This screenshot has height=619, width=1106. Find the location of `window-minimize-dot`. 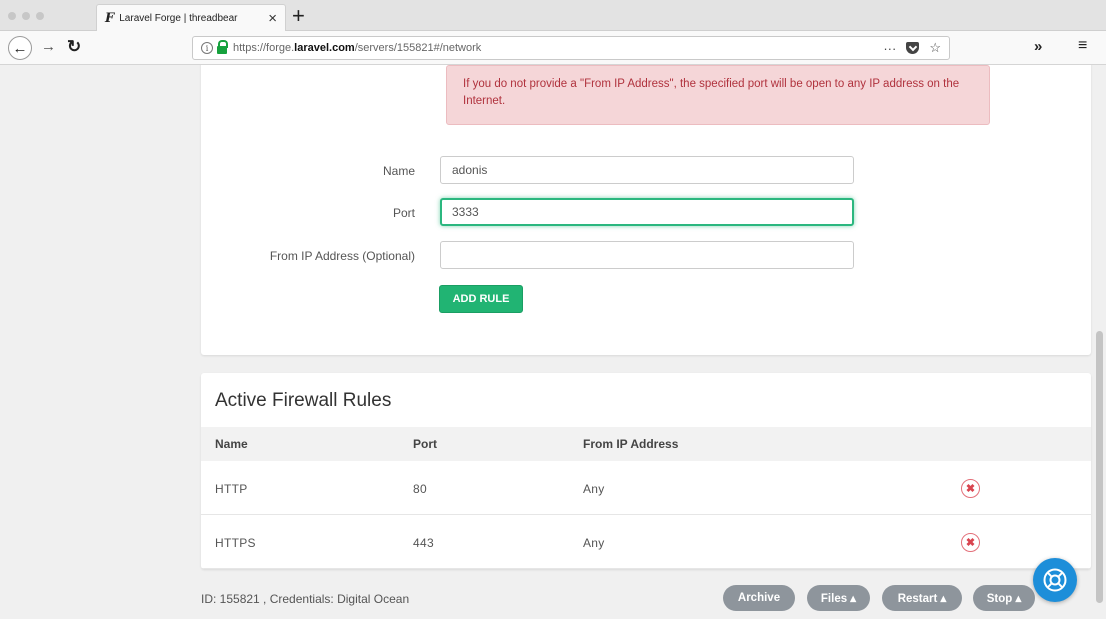

window-minimize-dot is located at coordinates (26, 16).